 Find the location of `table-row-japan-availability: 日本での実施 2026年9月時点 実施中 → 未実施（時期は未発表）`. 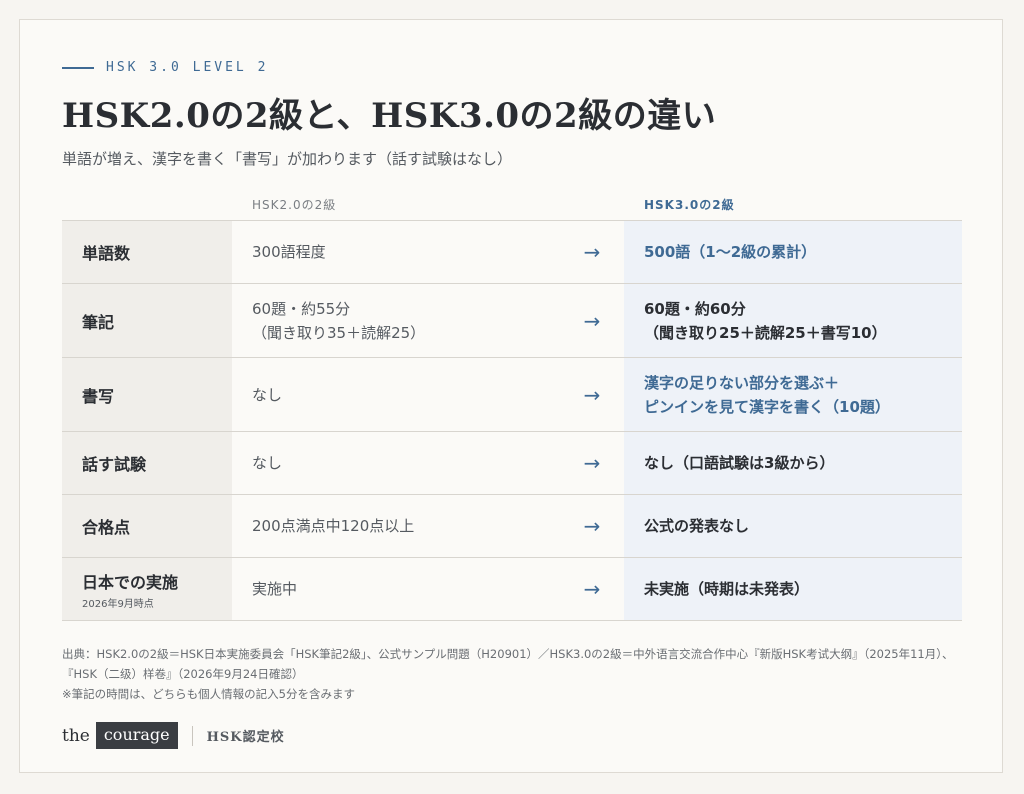

table-row-japan-availability: 日本での実施 2026年9月時点 実施中 → 未実施（時期は未発表） is located at coordinates (512, 589).